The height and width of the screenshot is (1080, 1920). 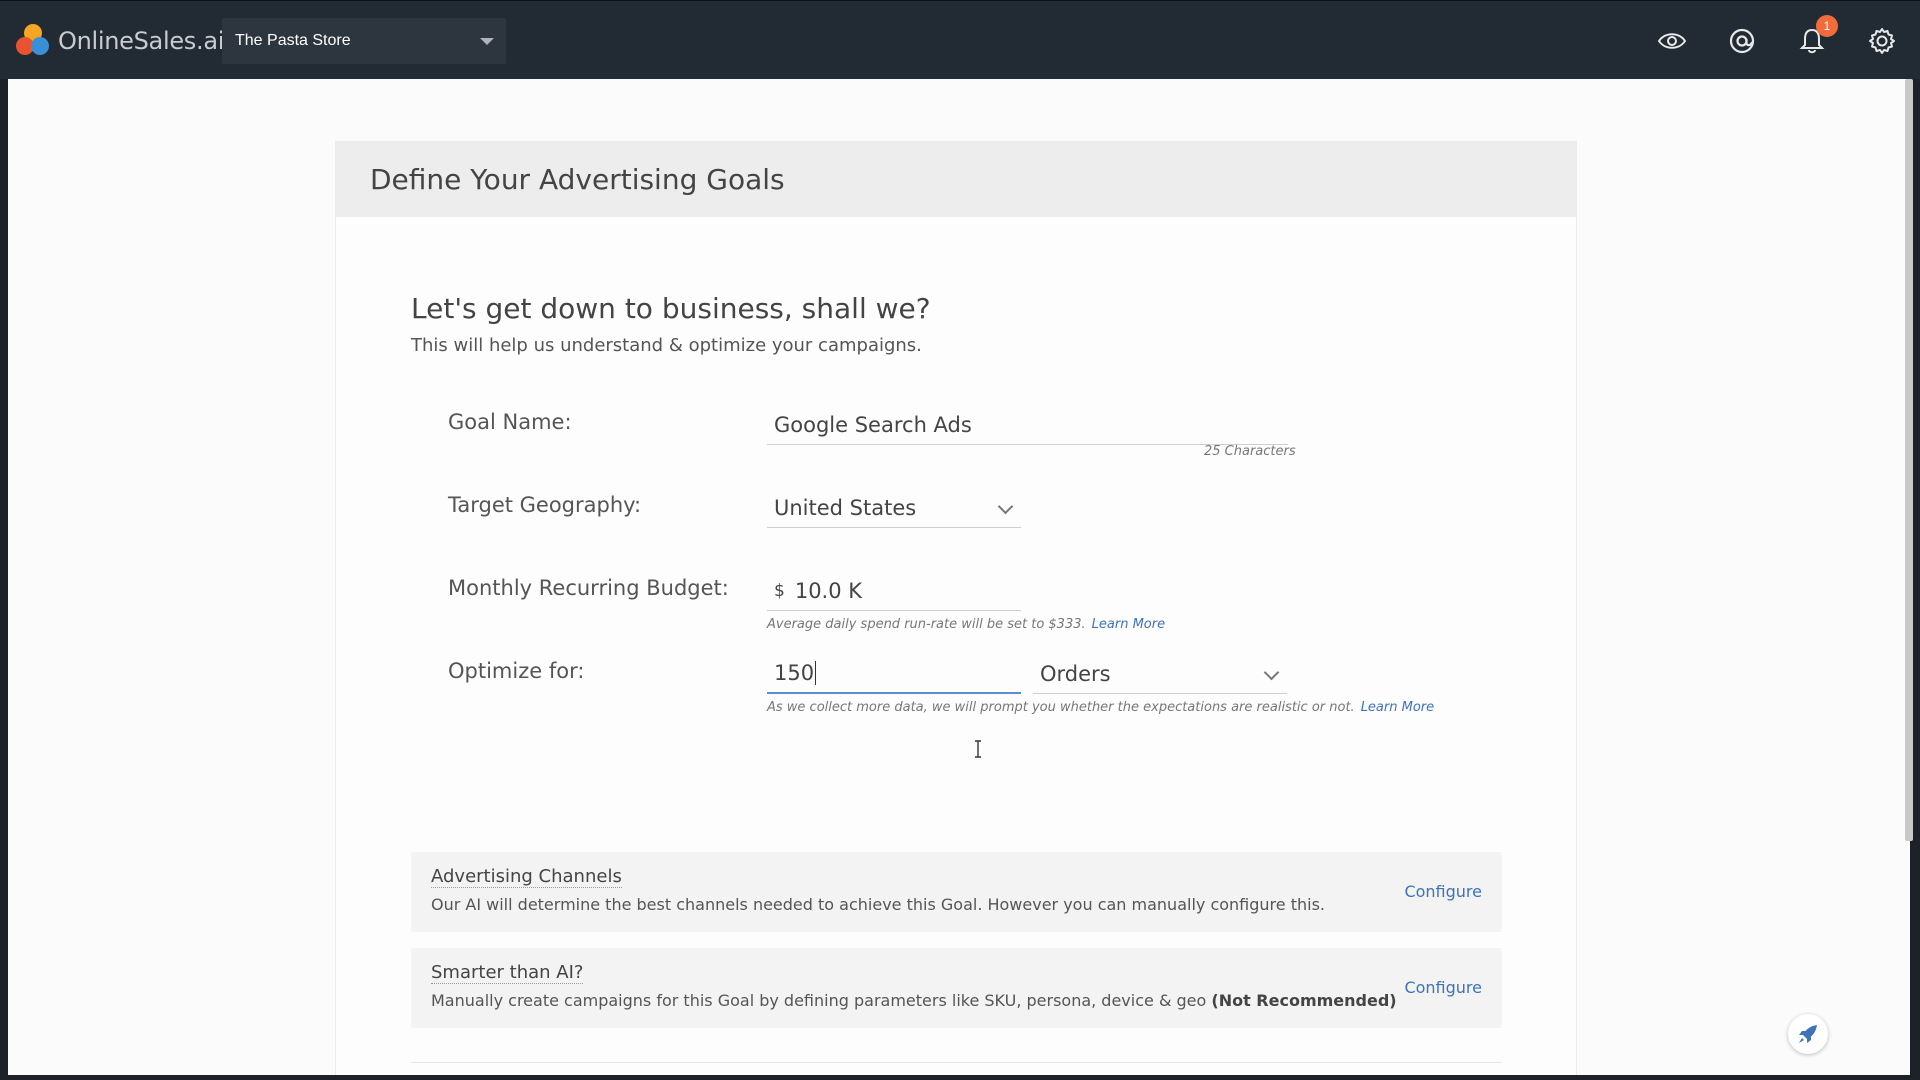 What do you see at coordinates (894, 674) in the screenshot?
I see `optimize-target-input: 150` at bounding box center [894, 674].